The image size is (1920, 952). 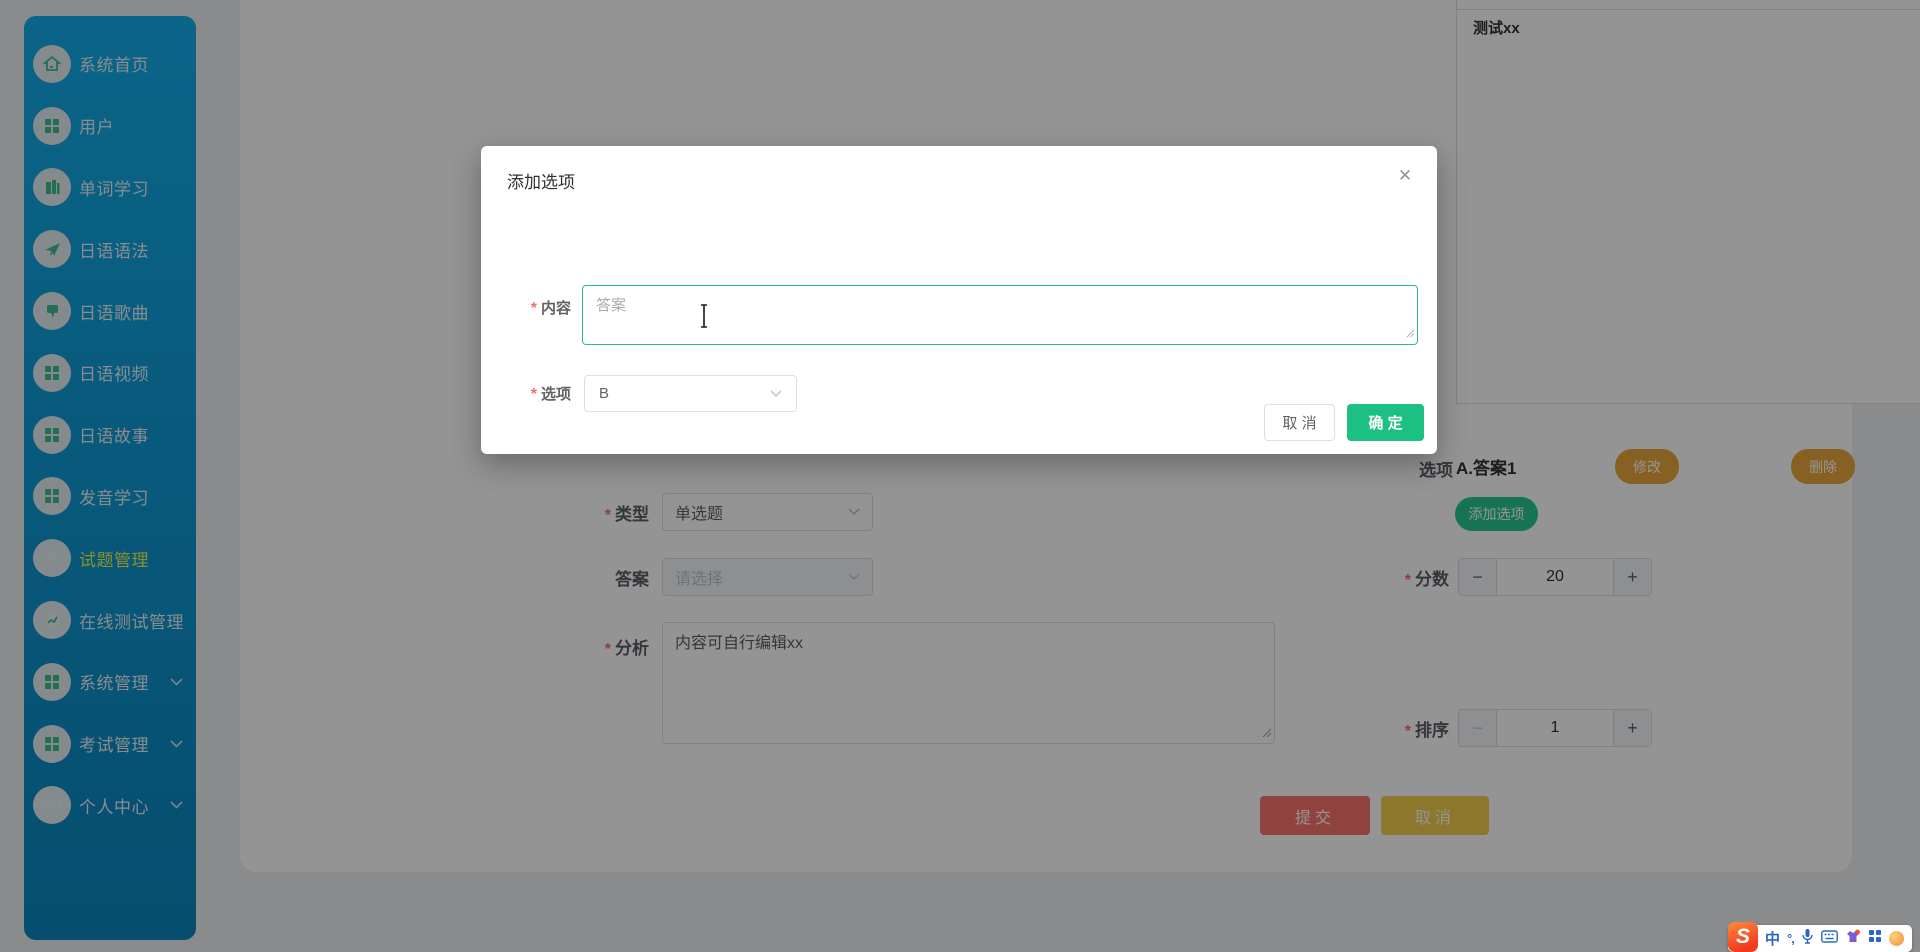 What do you see at coordinates (1853, 939) in the screenshot?
I see `skin-icon` at bounding box center [1853, 939].